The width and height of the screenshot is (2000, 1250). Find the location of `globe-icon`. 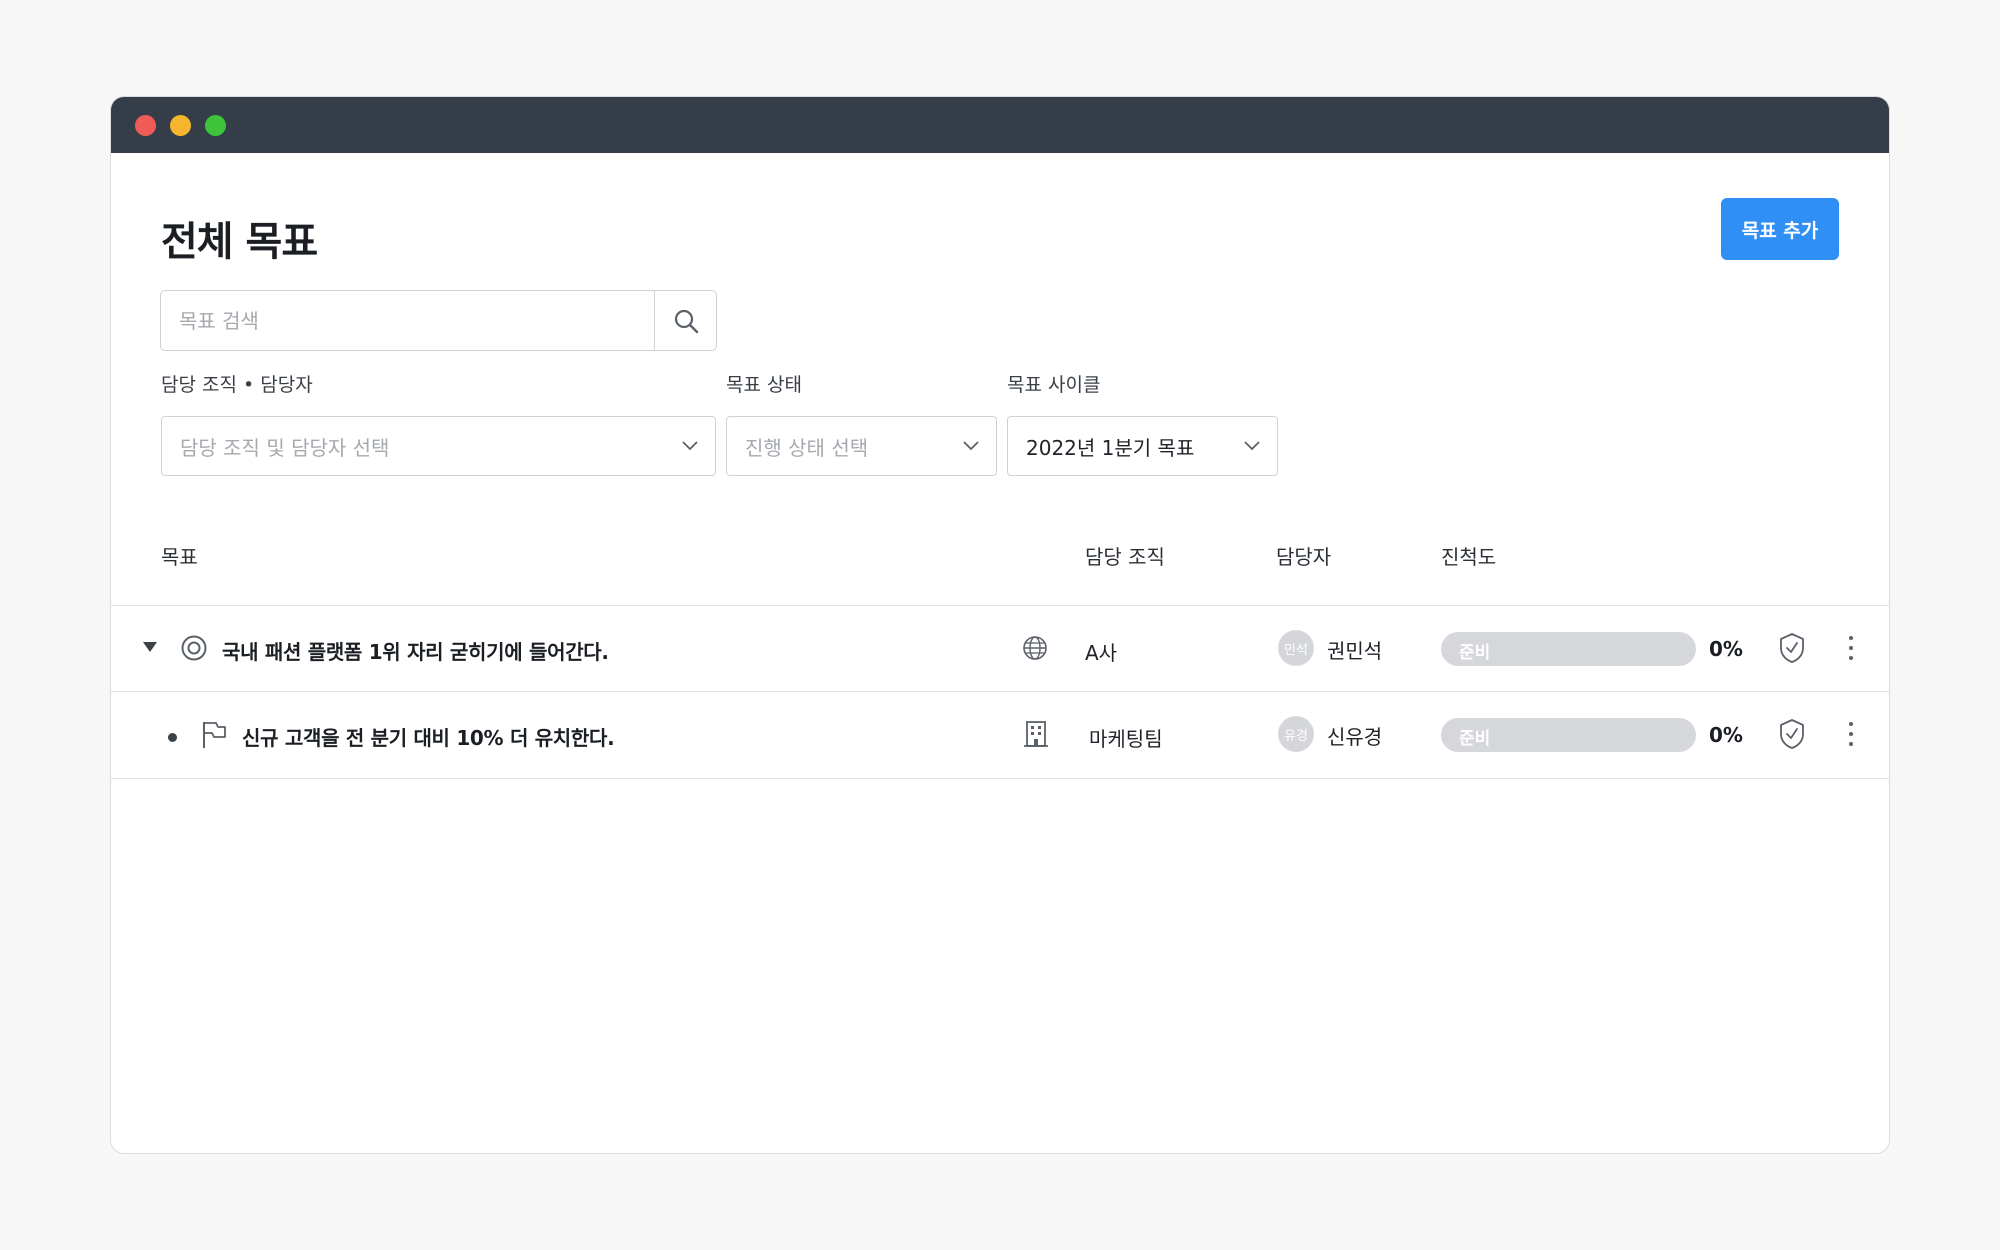

globe-icon is located at coordinates (1035, 648).